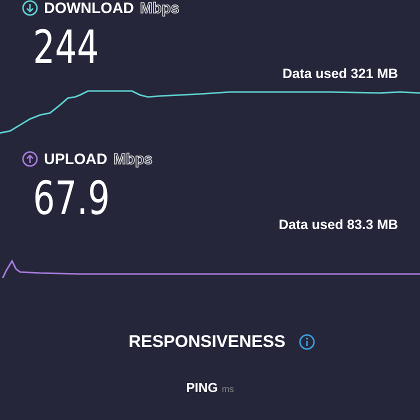 This screenshot has height=420, width=420. What do you see at coordinates (338, 224) in the screenshot?
I see `data-used-label: Data used 83.3 MB` at bounding box center [338, 224].